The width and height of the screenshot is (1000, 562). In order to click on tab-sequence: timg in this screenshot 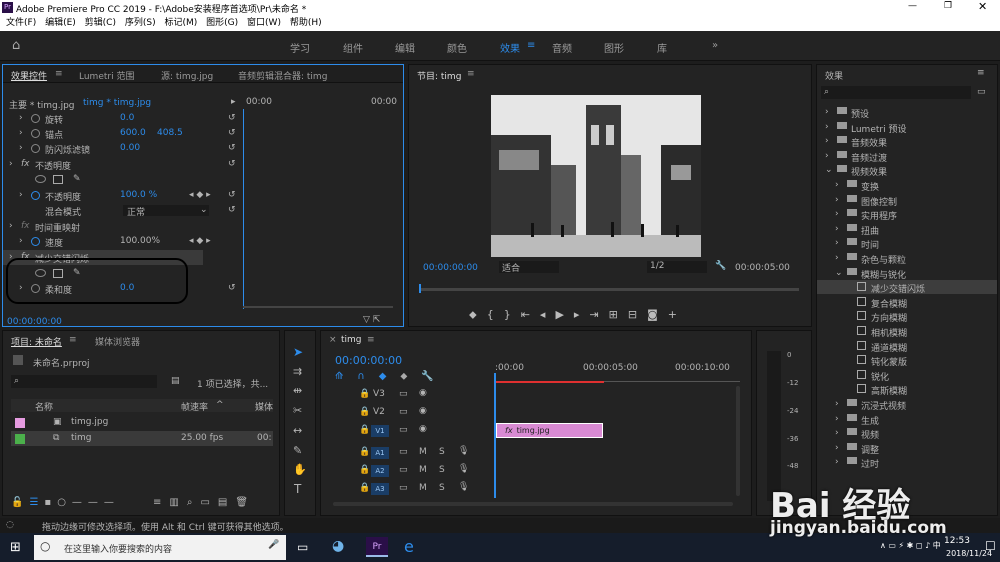, I will do `click(351, 340)`.